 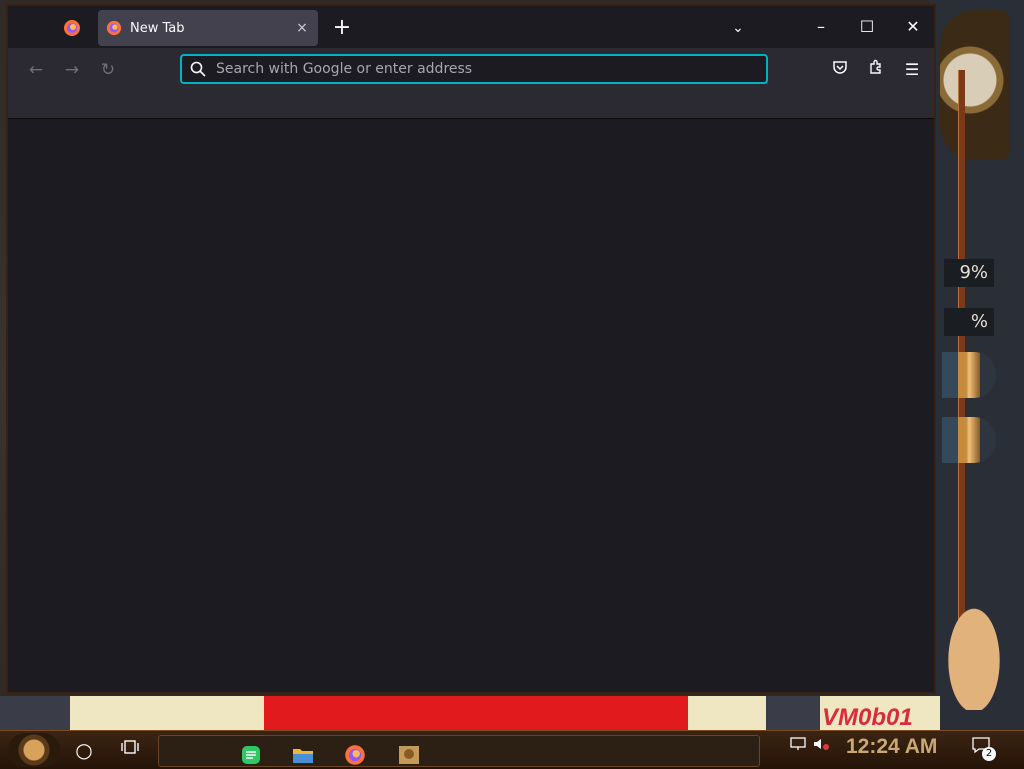 I want to click on new-tab-button: +, so click(x=342, y=28).